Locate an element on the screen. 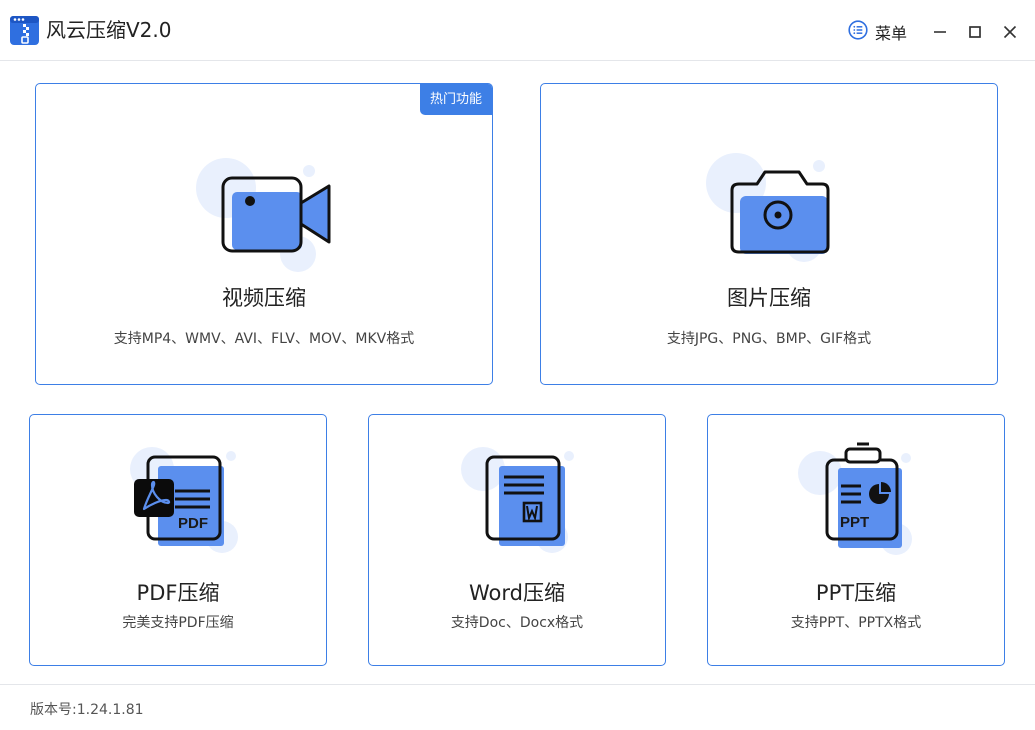 The height and width of the screenshot is (730, 1035). close-button is located at coordinates (1010, 32).